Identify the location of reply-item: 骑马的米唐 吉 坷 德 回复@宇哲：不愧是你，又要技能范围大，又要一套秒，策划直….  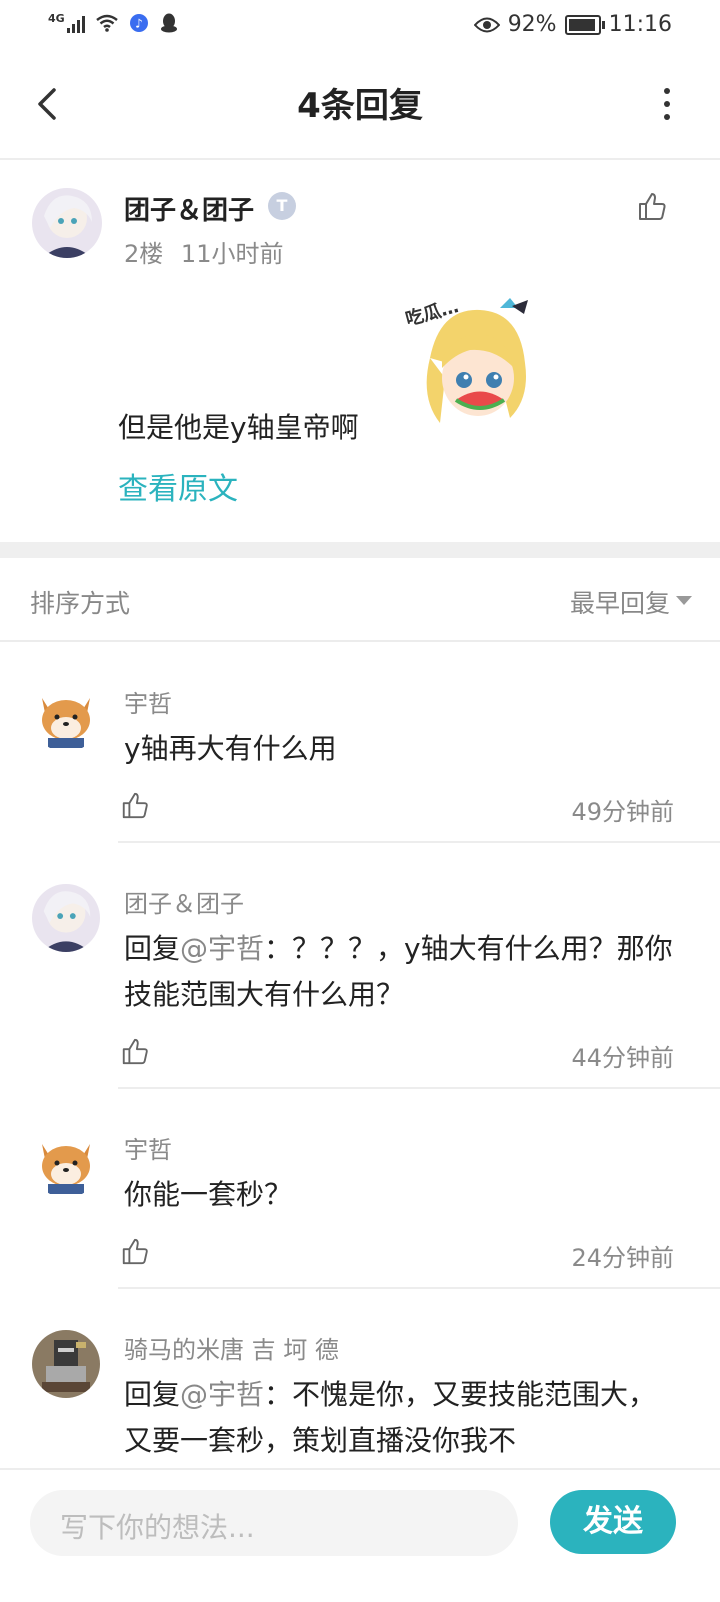
(360, 1399).